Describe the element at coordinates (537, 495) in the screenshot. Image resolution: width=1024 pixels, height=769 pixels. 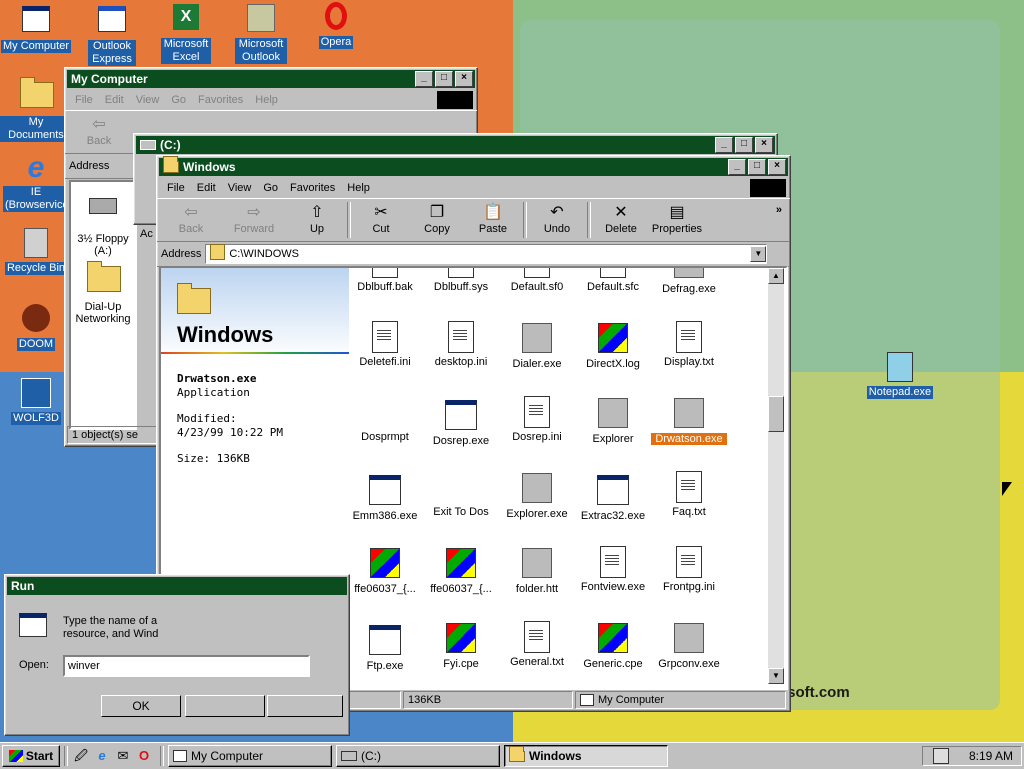
I see `file-icon: Explorer.exe` at that location.